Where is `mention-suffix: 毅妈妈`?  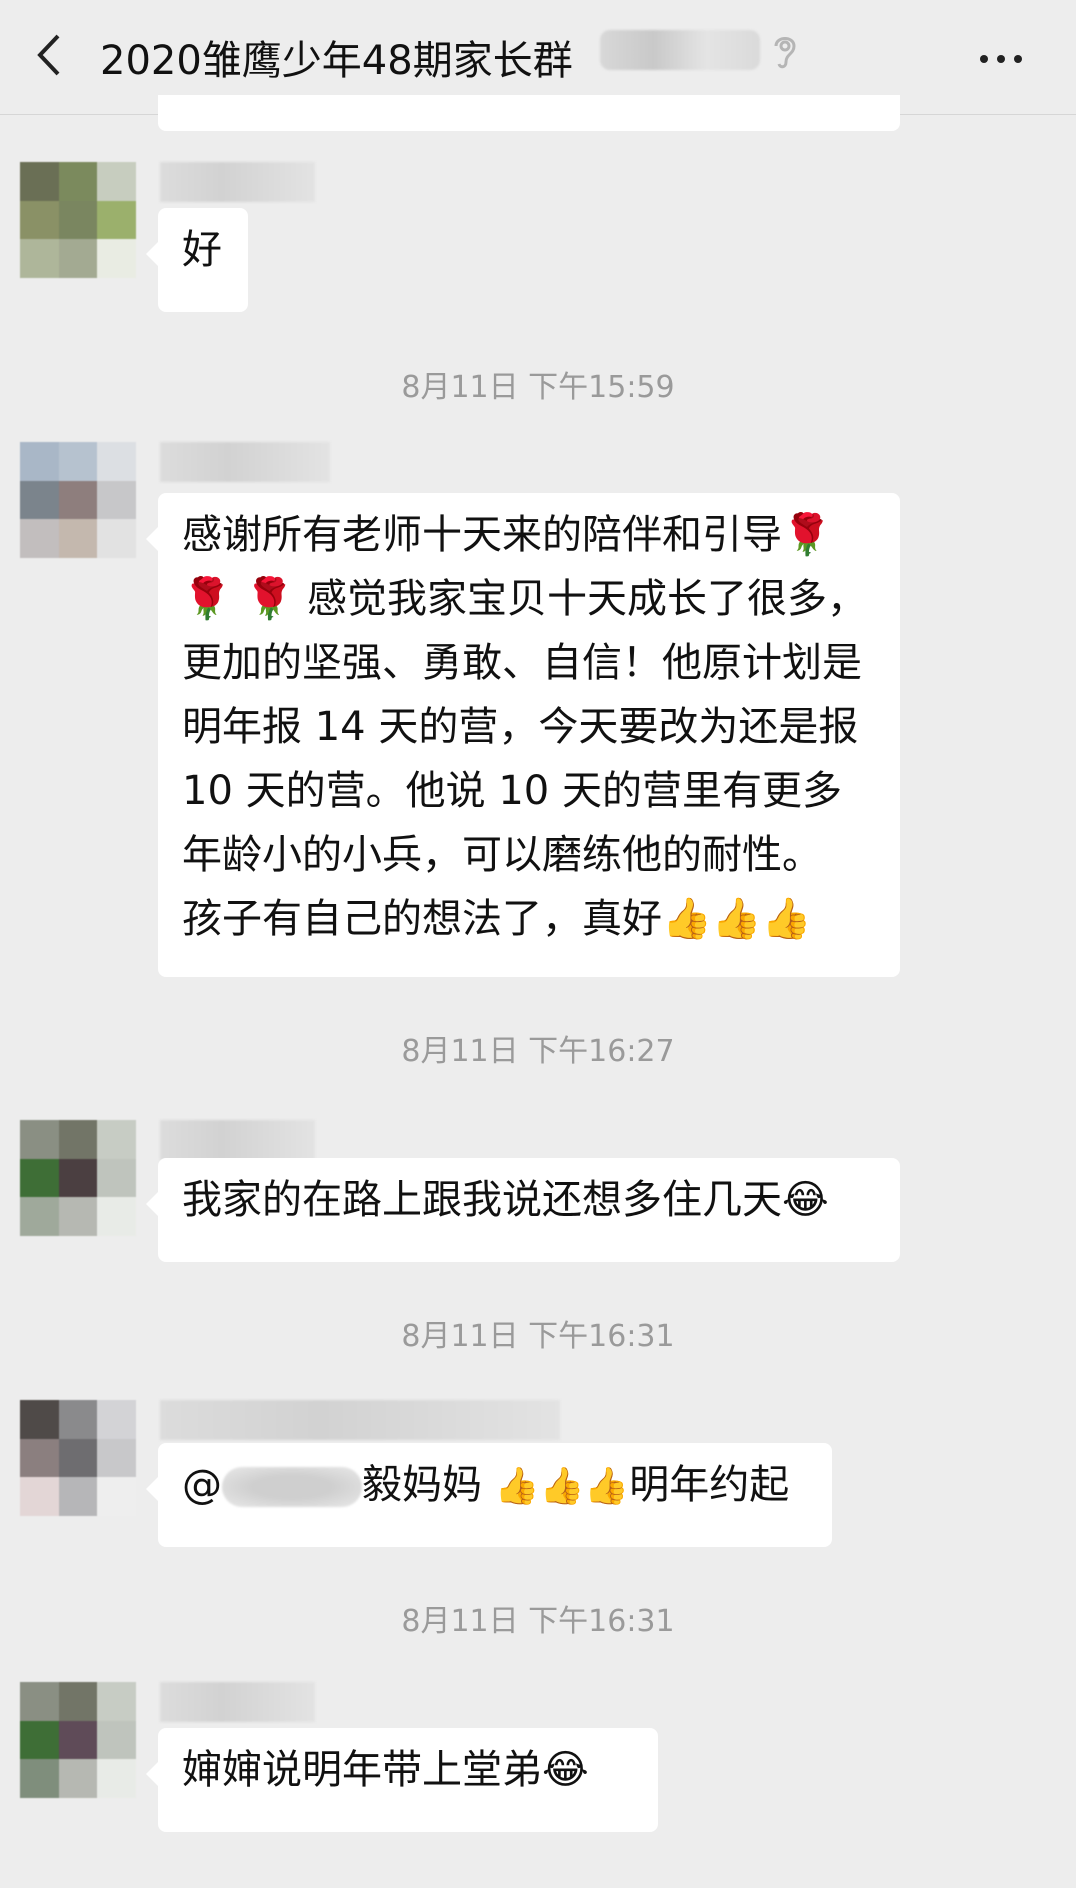 mention-suffix: 毅妈妈 is located at coordinates (428, 1485).